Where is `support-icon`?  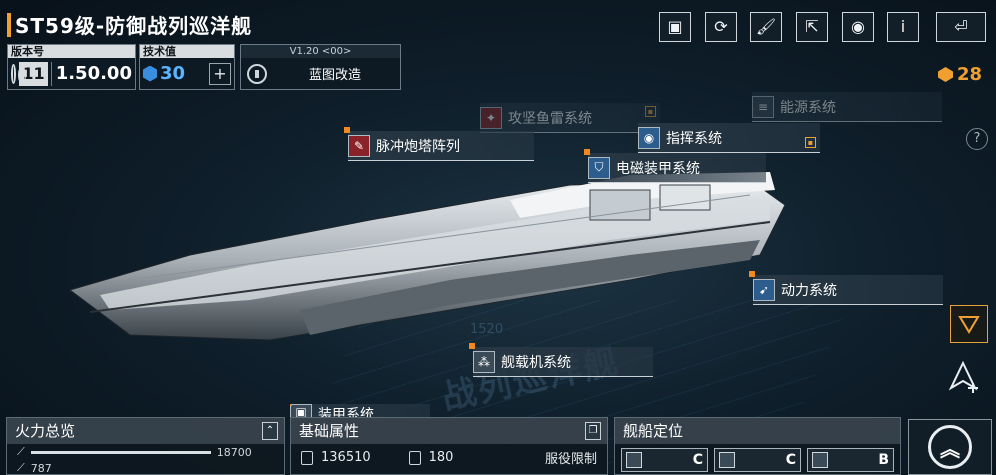 support-icon is located at coordinates (820, 460).